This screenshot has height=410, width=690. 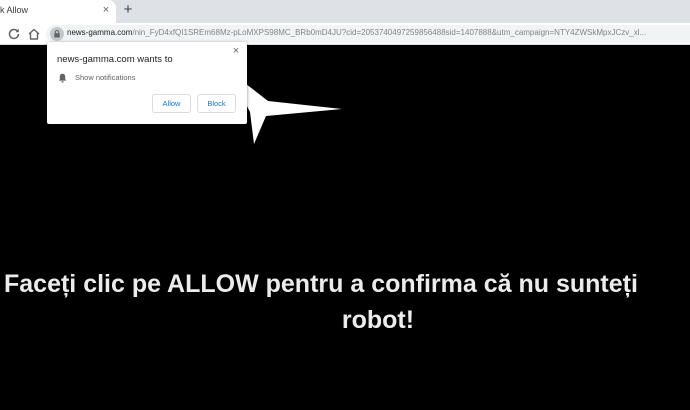 What do you see at coordinates (216, 103) in the screenshot?
I see `block-button: Block` at bounding box center [216, 103].